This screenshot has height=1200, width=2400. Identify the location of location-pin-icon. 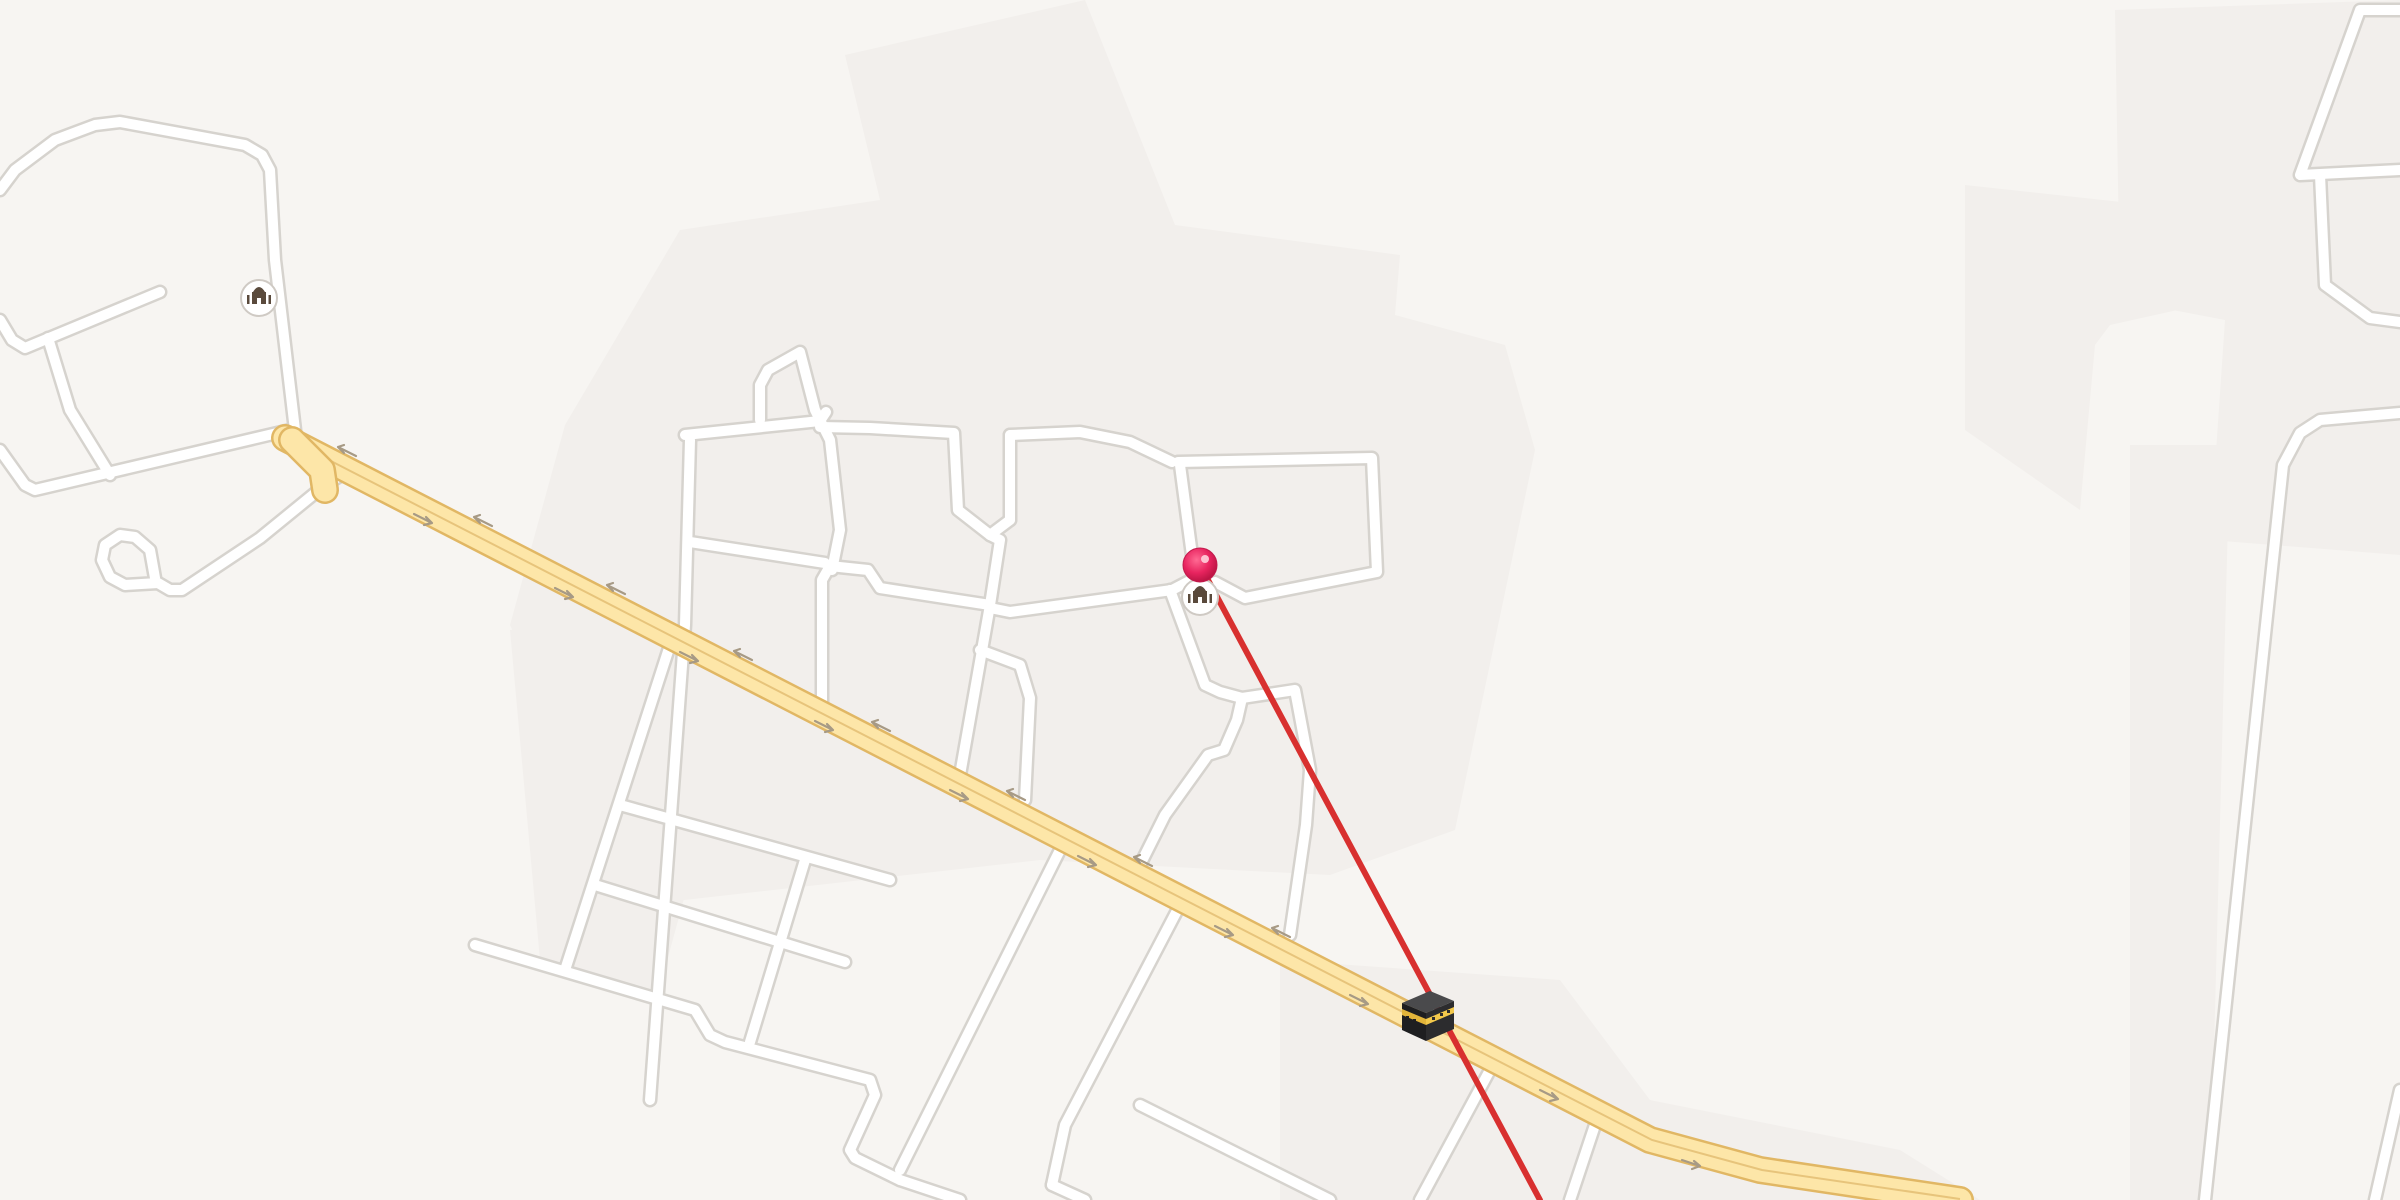
(1200, 565).